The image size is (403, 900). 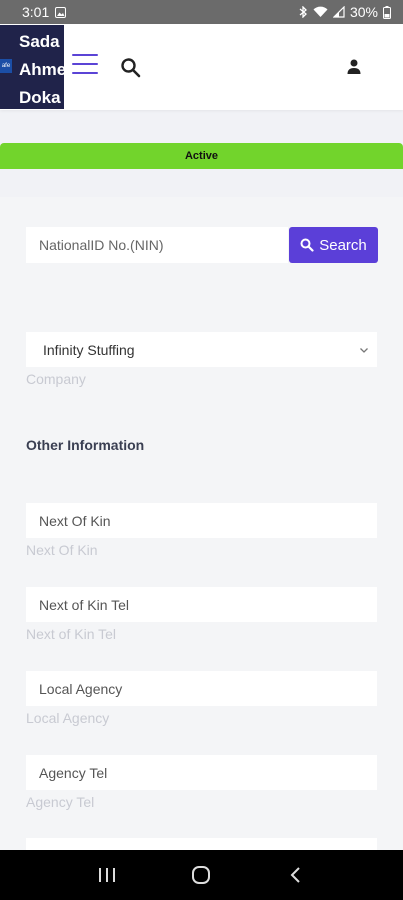 What do you see at coordinates (363, 12) in the screenshot?
I see `battery-percent: 30%` at bounding box center [363, 12].